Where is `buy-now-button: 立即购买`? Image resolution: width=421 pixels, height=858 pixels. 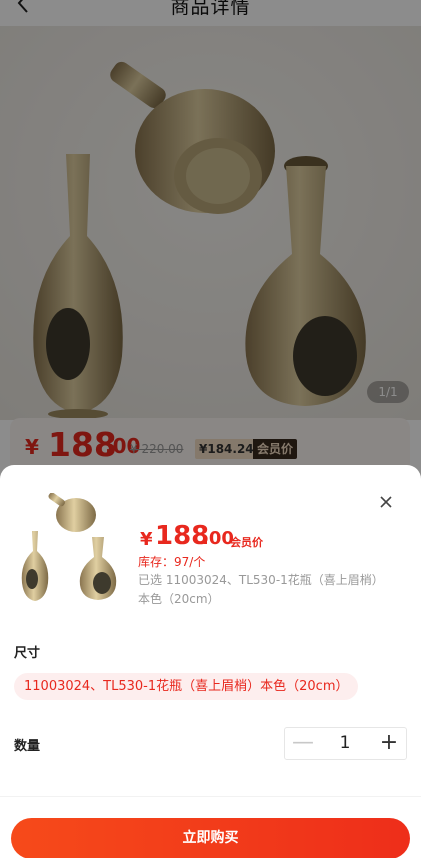
buy-now-button: 立即购买 is located at coordinates (210, 838).